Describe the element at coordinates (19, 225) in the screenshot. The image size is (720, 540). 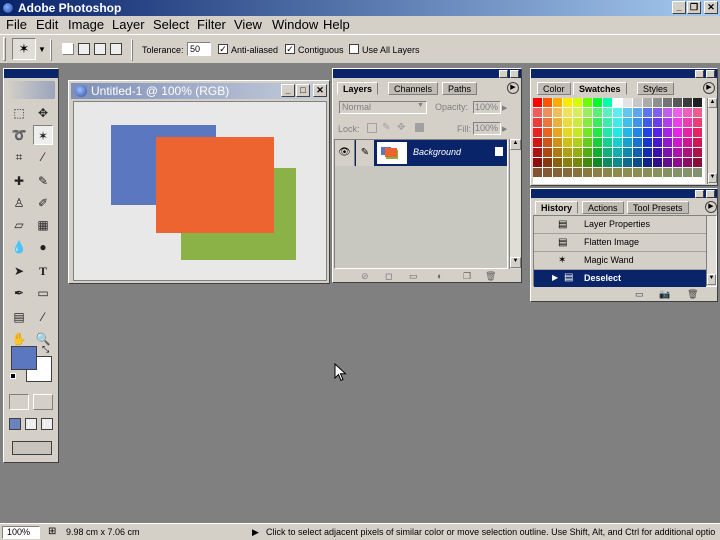
I see `eraser-tool-icon: ▱` at that location.